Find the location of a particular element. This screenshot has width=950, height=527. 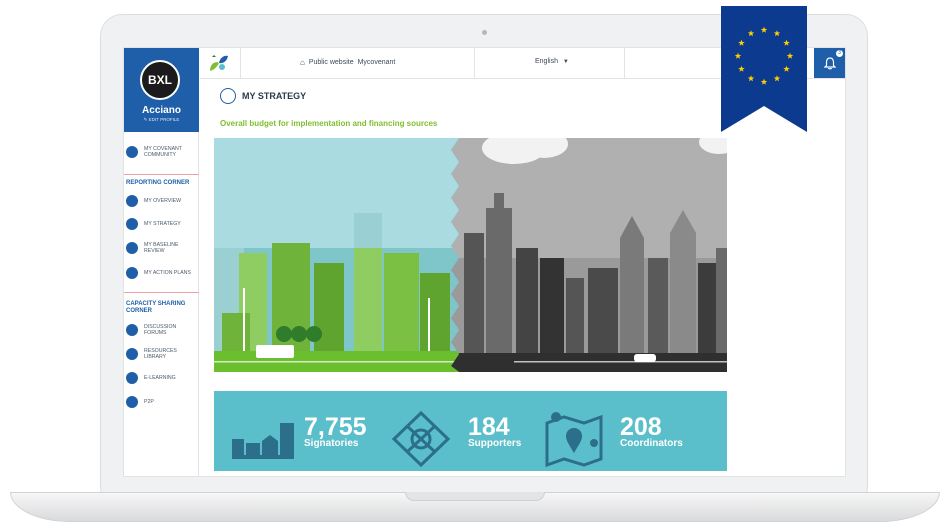

eu-flag-badge is located at coordinates (764, 69).